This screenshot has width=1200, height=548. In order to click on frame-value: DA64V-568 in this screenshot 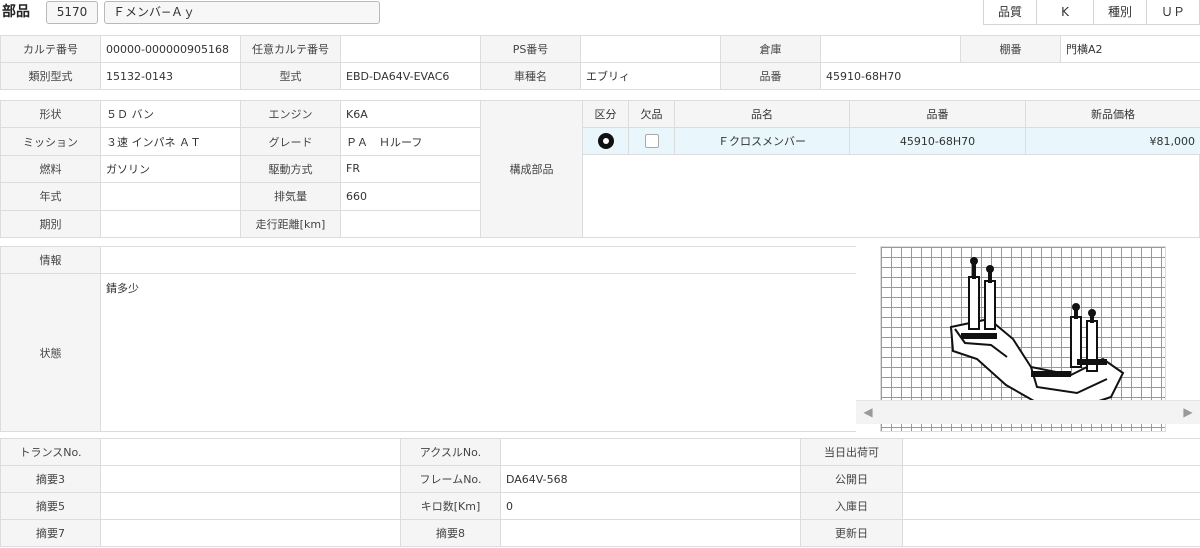, I will do `click(650, 479)`.